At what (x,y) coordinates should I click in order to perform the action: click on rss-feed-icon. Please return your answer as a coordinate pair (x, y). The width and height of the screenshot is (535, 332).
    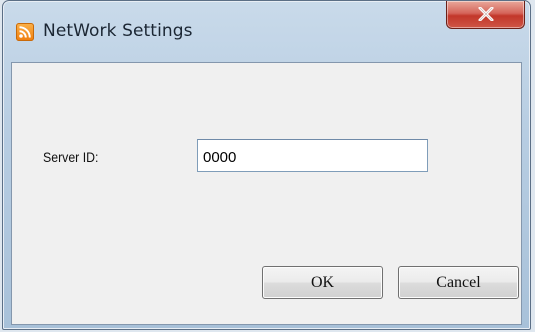
    Looking at the image, I should click on (25, 32).